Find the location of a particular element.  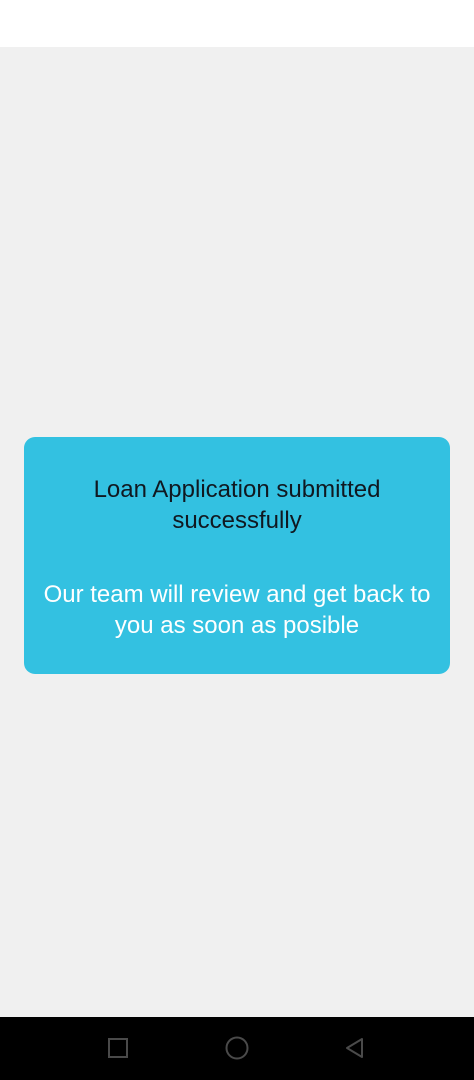

square-icon is located at coordinates (118, 1048).